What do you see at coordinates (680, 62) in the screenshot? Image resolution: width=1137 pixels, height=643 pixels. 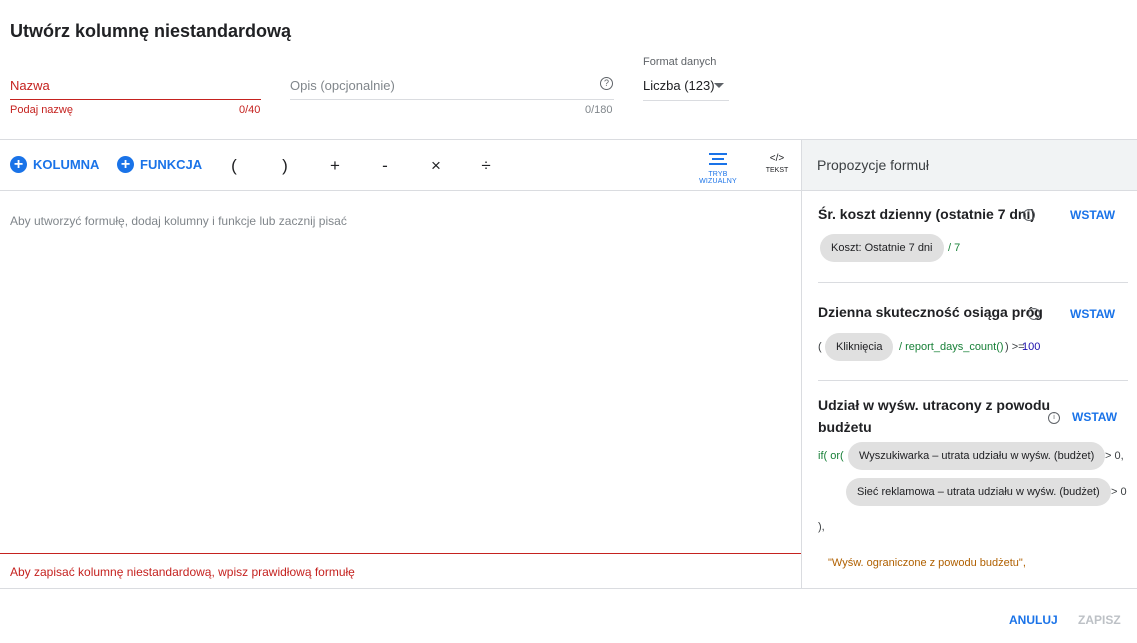 I see `format-label: Format danych` at bounding box center [680, 62].